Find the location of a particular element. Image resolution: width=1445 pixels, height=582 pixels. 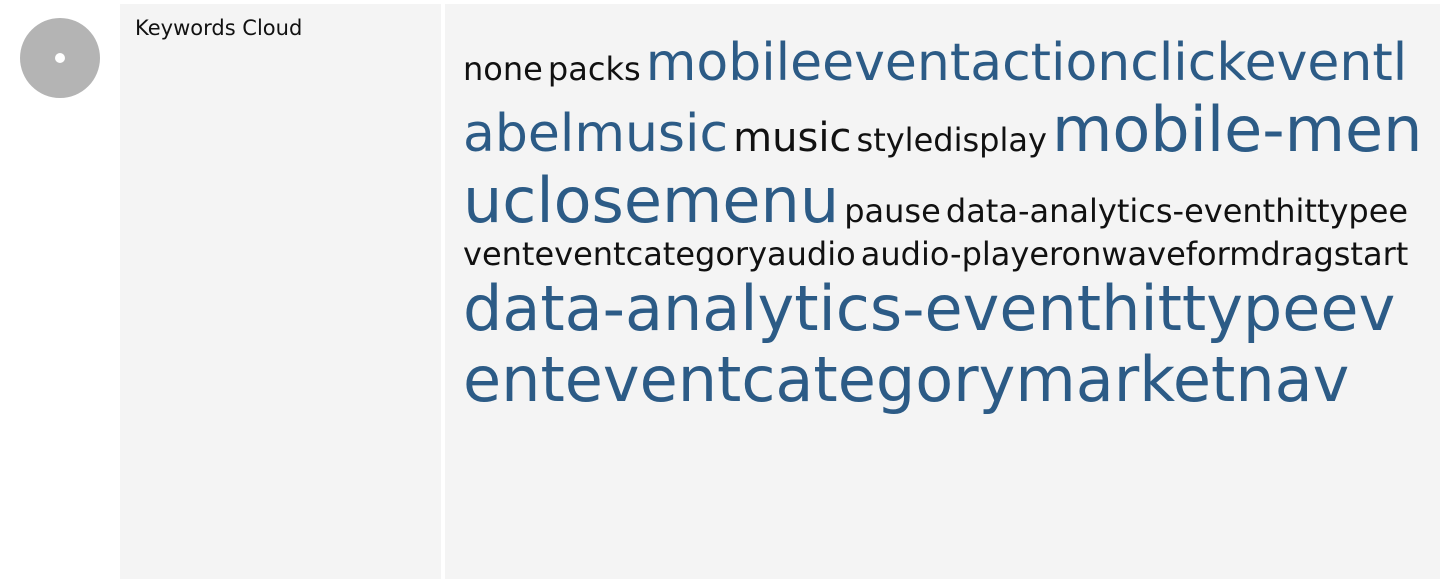

icon-center-dot is located at coordinates (60, 58).